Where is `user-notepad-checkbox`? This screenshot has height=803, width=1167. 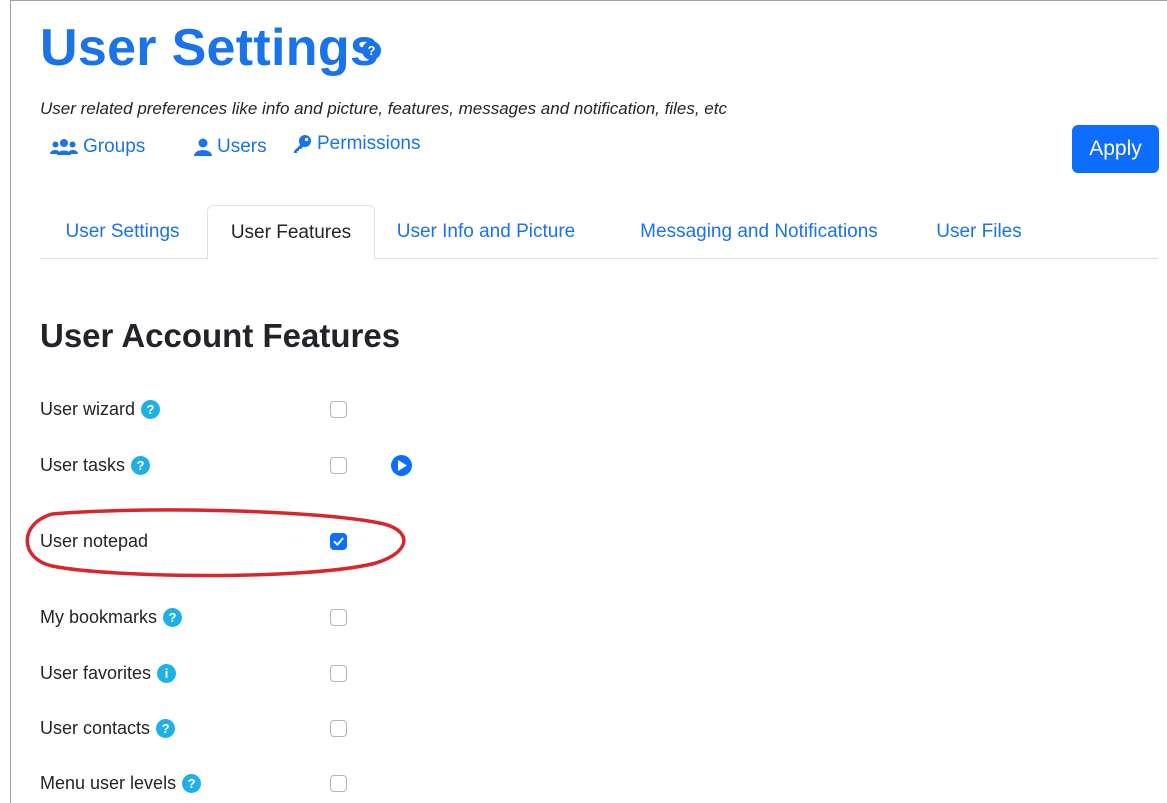 user-notepad-checkbox is located at coordinates (338, 541).